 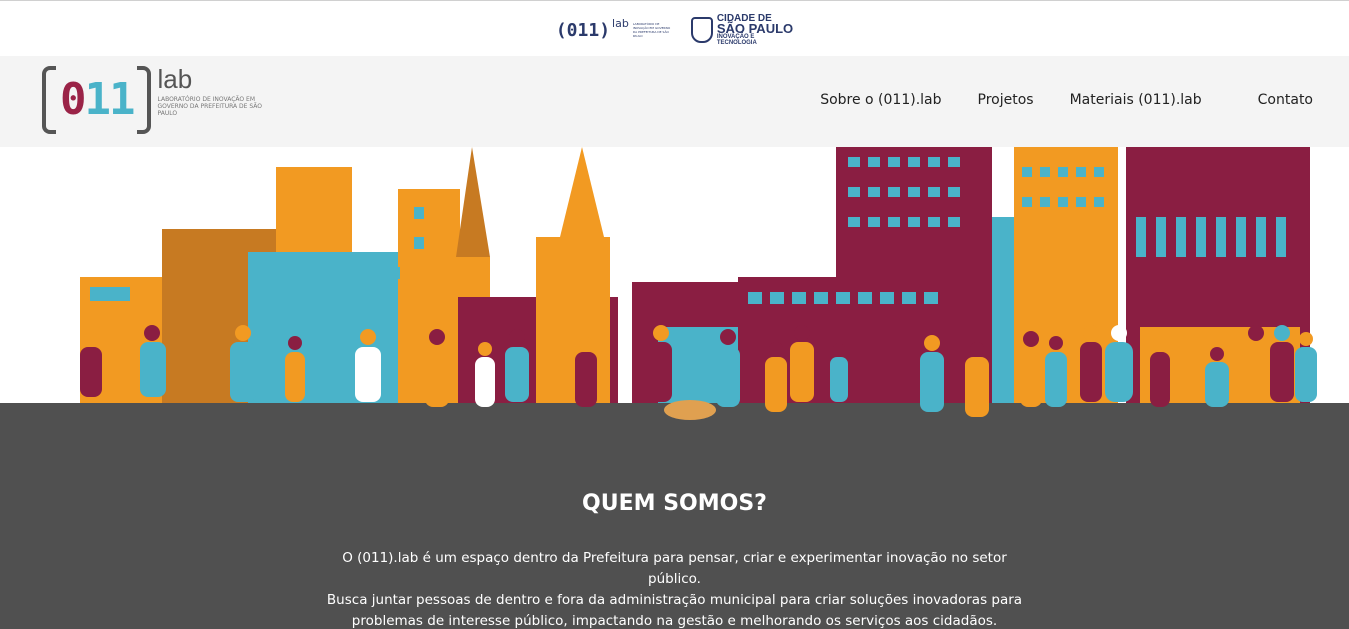 What do you see at coordinates (110, 99) in the screenshot?
I see `logo-digit-ones: 11` at bounding box center [110, 99].